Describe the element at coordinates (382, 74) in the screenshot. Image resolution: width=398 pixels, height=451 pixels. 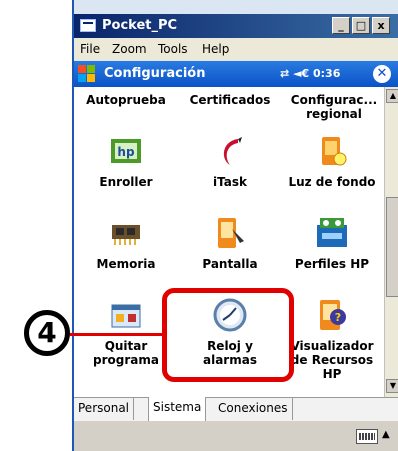
I see `ok-close-button: ✕` at that location.